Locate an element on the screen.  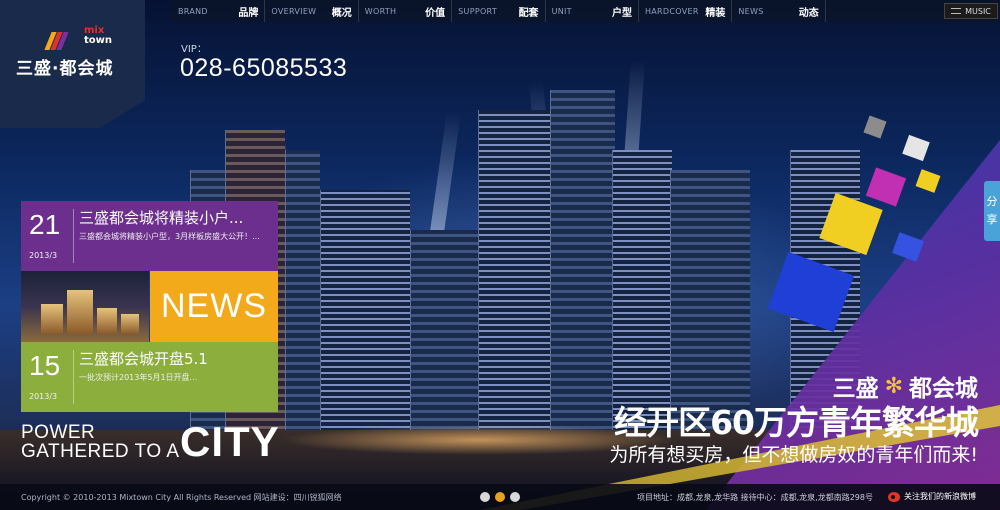
logo-chinese: 三盛·都会城 is located at coordinates (65, 69).